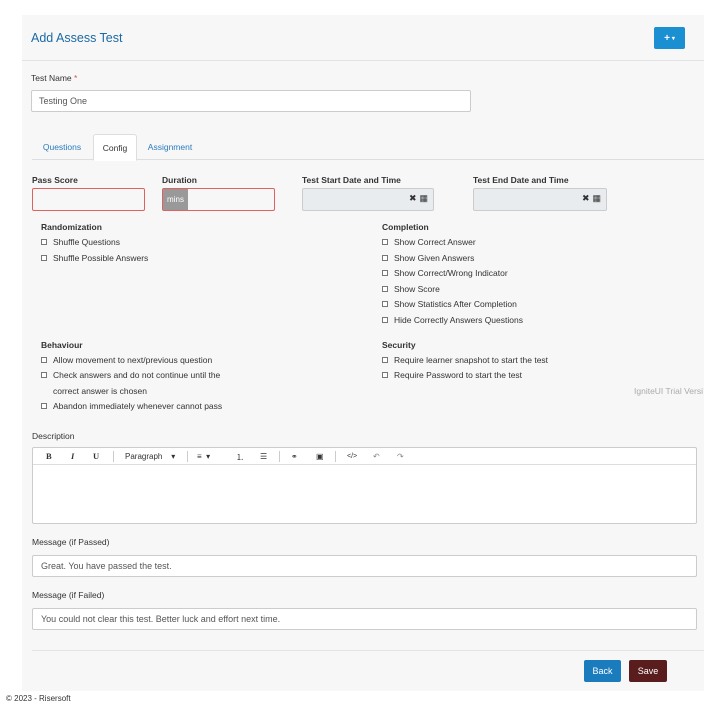 The width and height of the screenshot is (713, 707). What do you see at coordinates (452, 375) in the screenshot?
I see `require-password-checkbox: Require Password to start the test` at bounding box center [452, 375].